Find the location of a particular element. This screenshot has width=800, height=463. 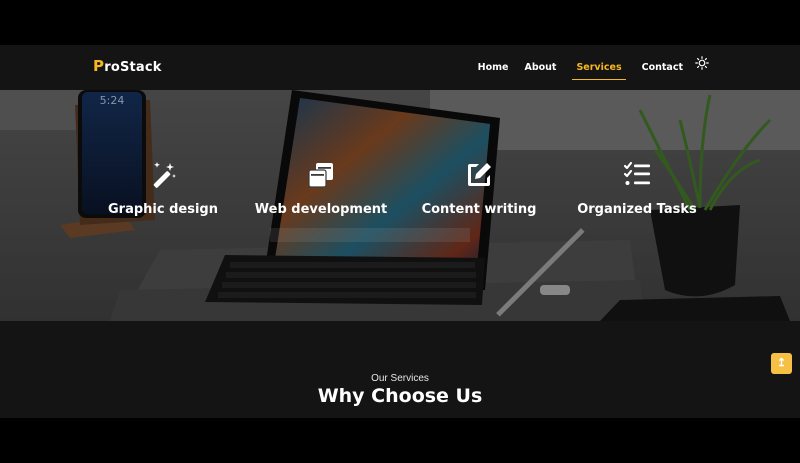

sun-icon is located at coordinates (702, 63).